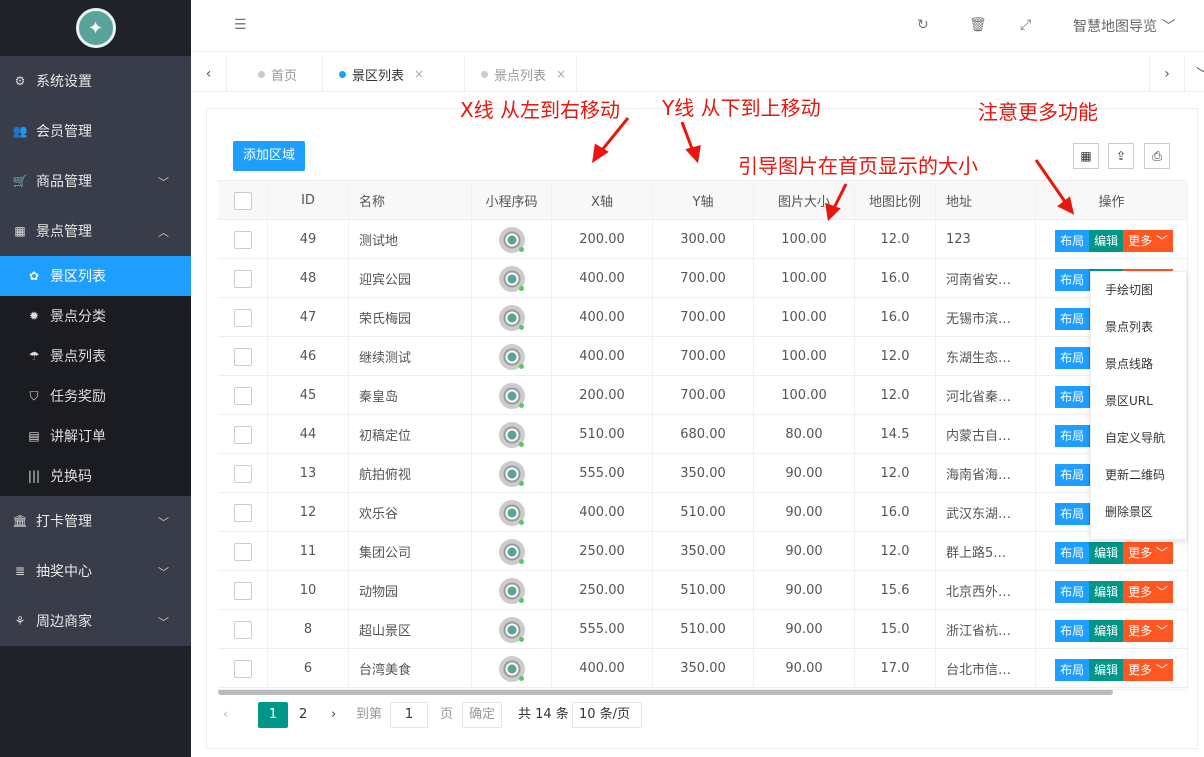 The height and width of the screenshot is (757, 1204). I want to click on arrow-y-head, so click(693, 154).